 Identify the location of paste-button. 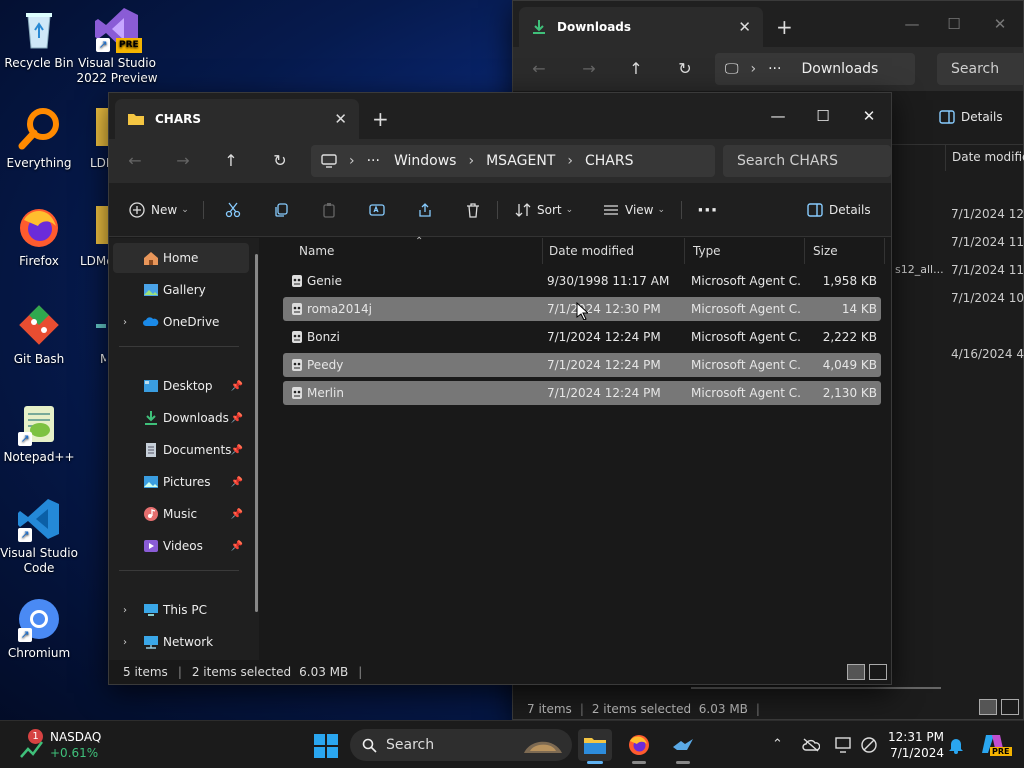
(332, 210).